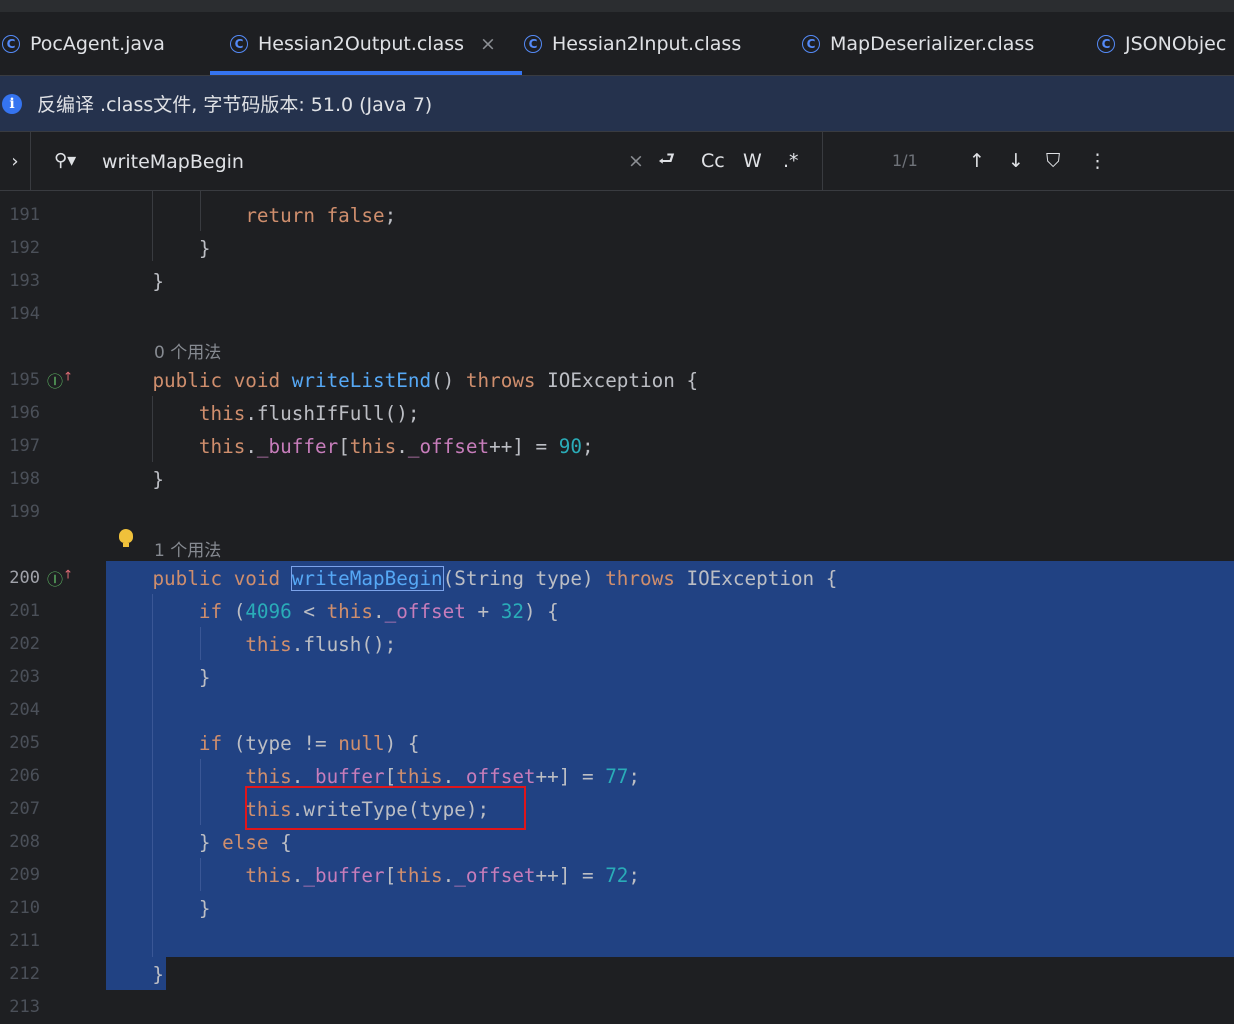  I want to click on code-line: 207 this.writeType(type);, so click(617, 809).